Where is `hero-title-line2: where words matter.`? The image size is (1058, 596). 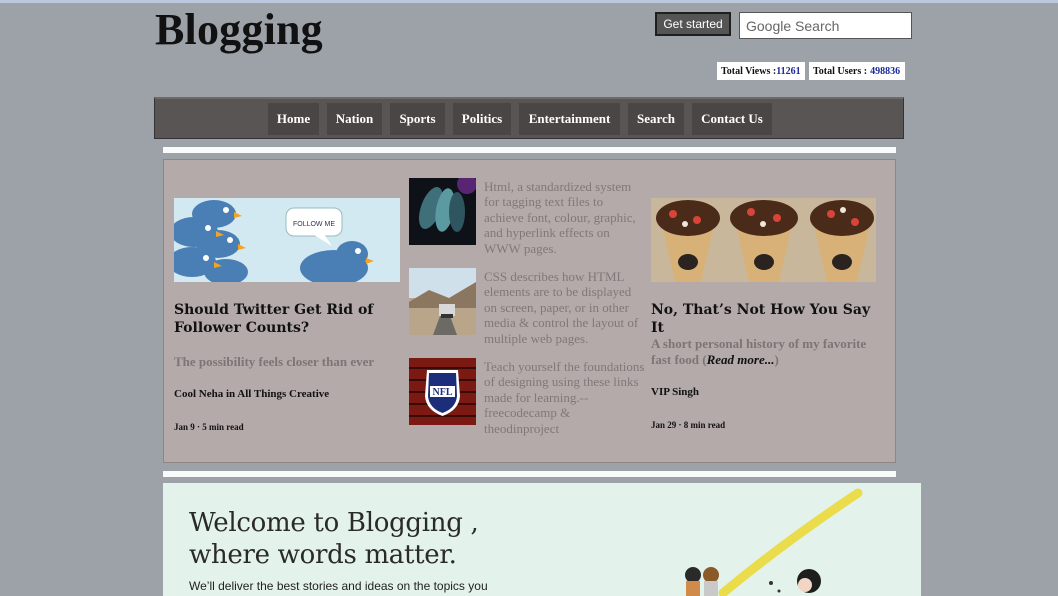
hero-title-line2: where words matter. is located at coordinates (323, 555).